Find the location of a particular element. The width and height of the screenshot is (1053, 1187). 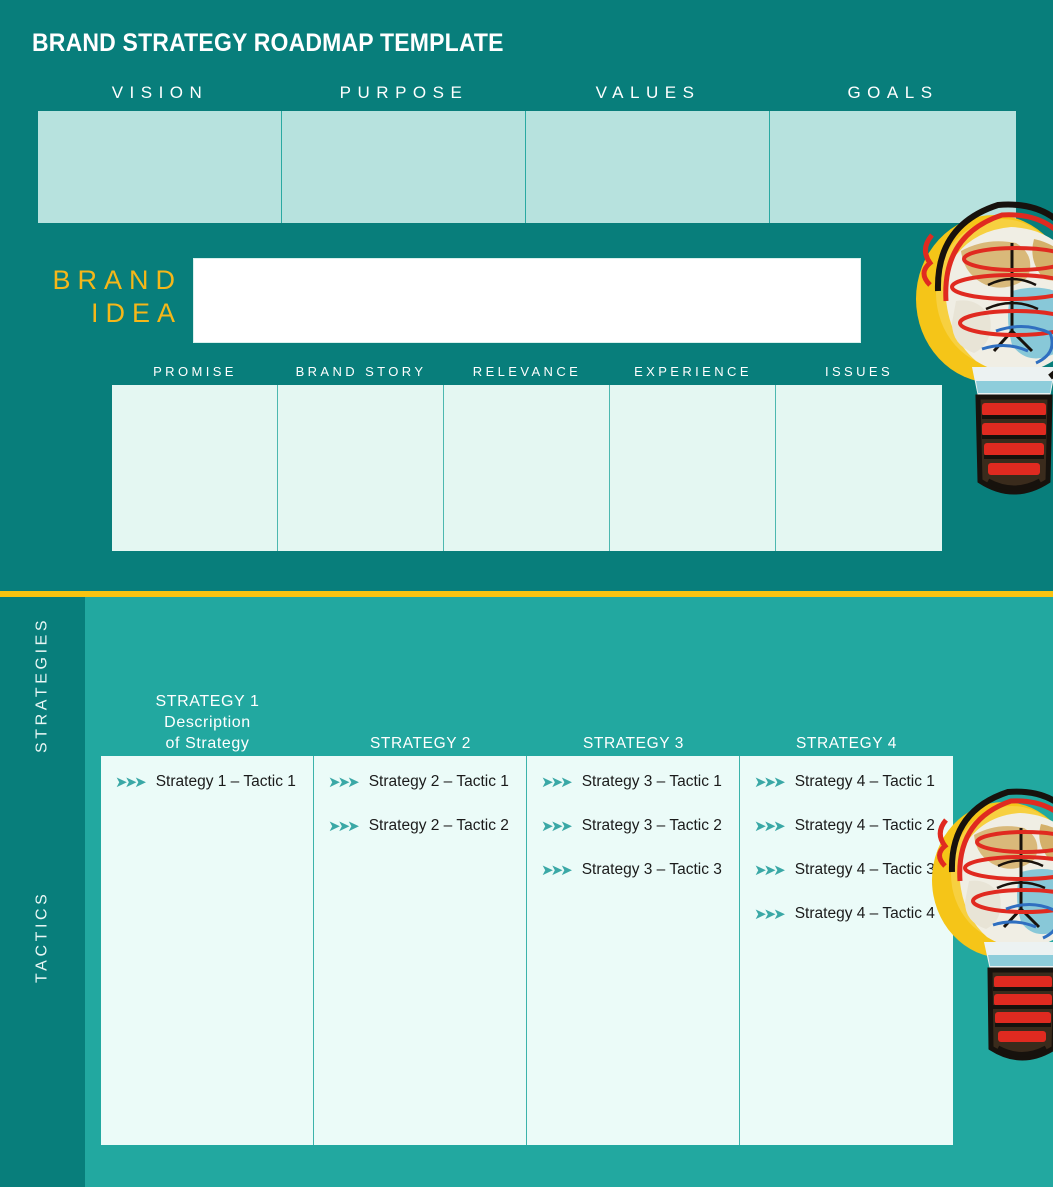

rail-label-strategies-text: STRATEGIES is located at coordinates (42, 685).